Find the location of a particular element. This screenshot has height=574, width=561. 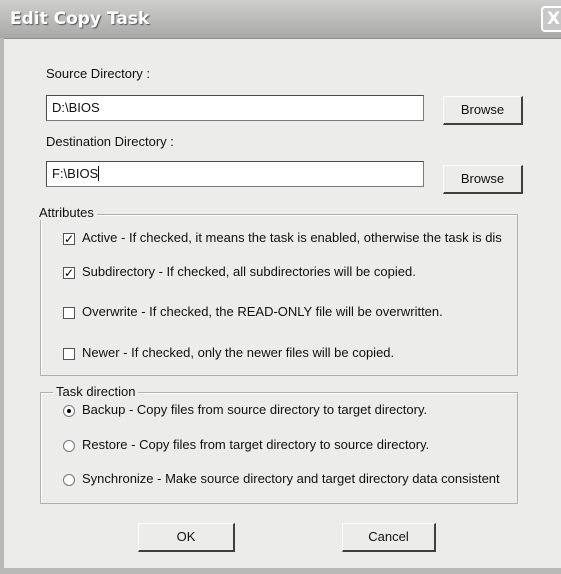

cancel-button: Cancel is located at coordinates (389, 537).